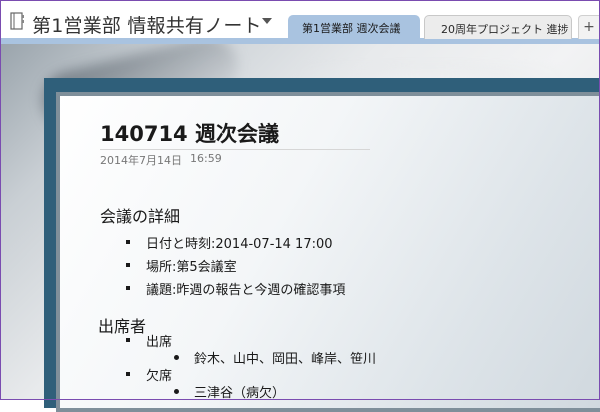 The width and height of the screenshot is (600, 412). What do you see at coordinates (239, 242) in the screenshot?
I see `detail-item-datetime: 日付と時刻:2014-07-14 17:00` at bounding box center [239, 242].